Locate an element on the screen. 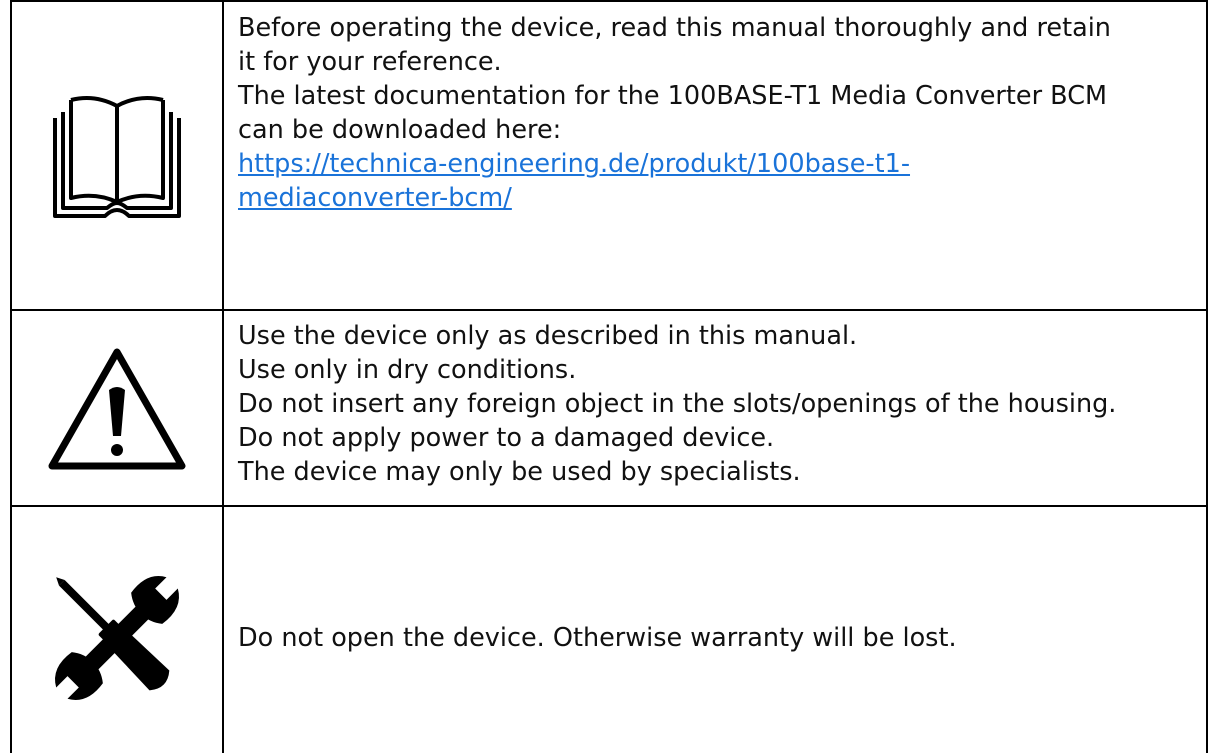  tools-icon is located at coordinates (117, 638).